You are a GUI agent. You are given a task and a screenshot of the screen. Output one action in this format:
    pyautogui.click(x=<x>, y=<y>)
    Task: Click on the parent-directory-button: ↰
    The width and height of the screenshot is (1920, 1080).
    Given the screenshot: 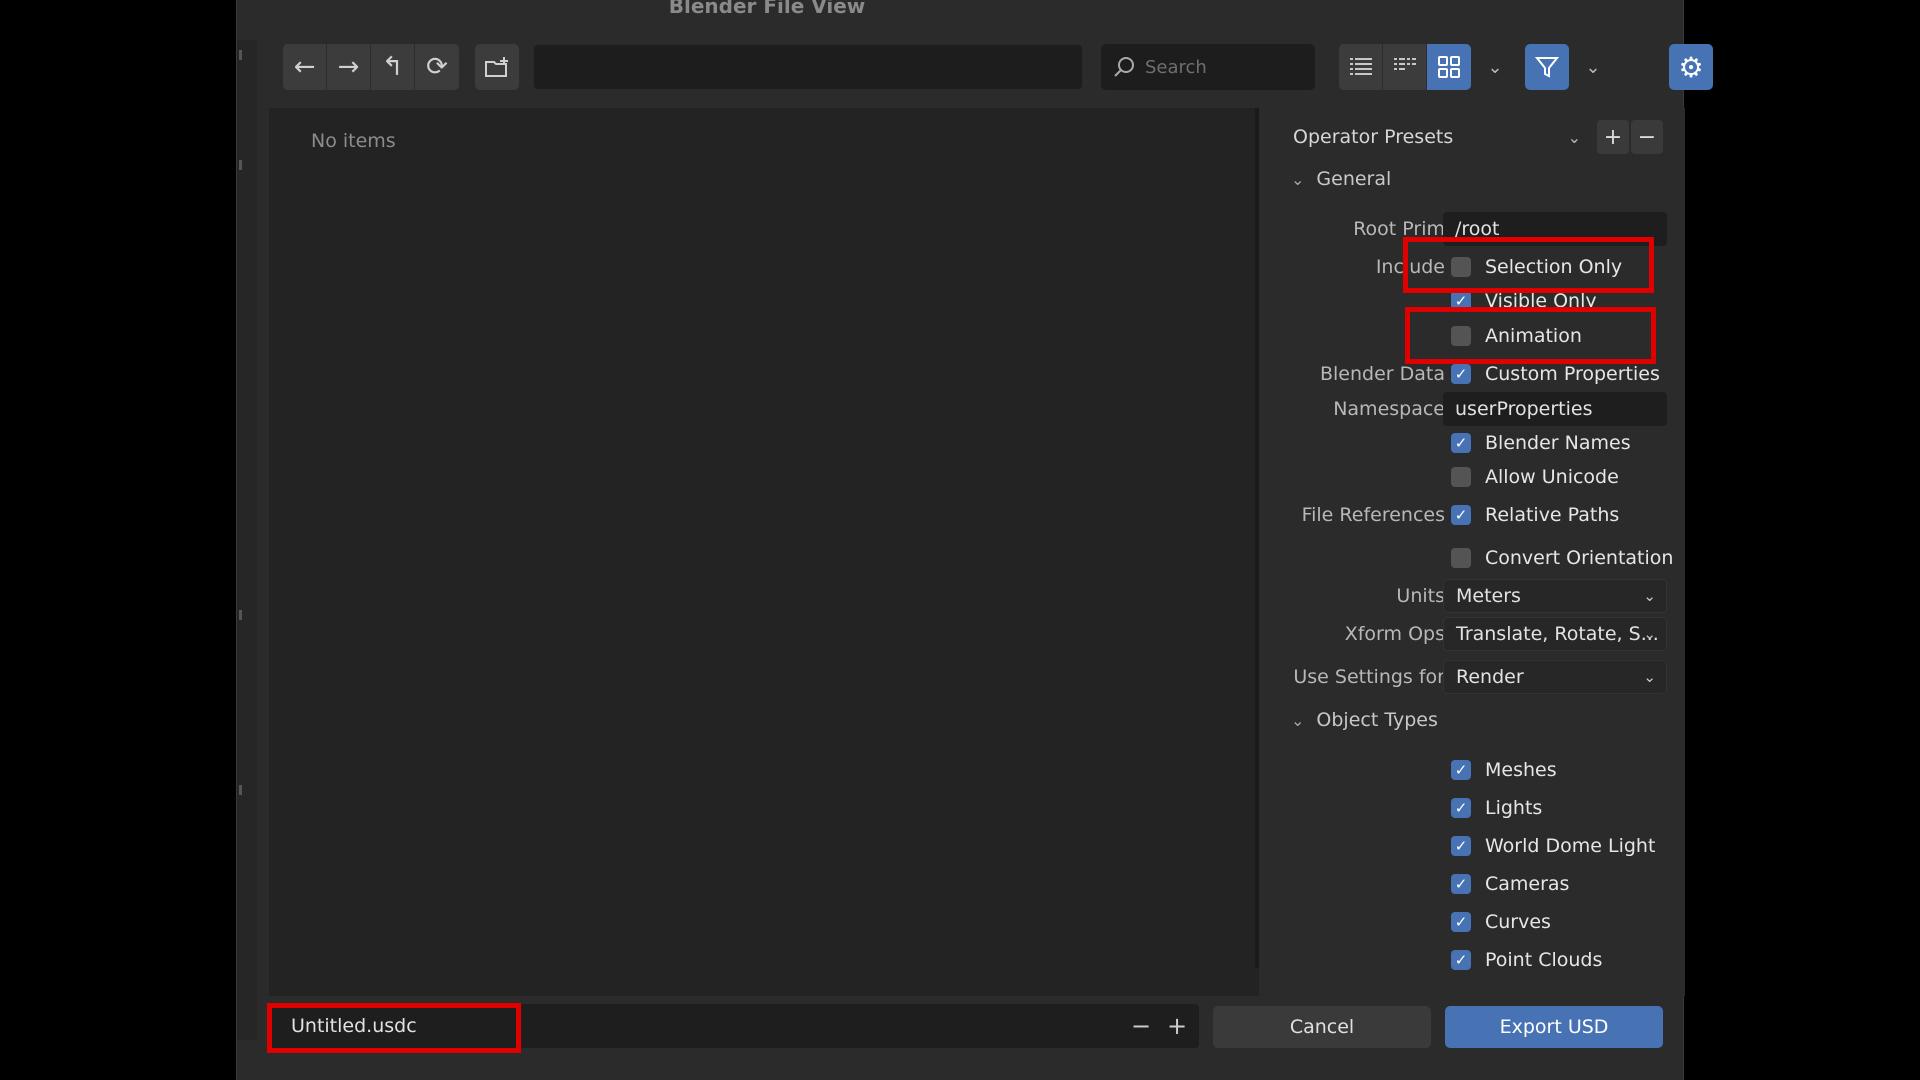 What is the action you would take?
    pyautogui.click(x=393, y=67)
    